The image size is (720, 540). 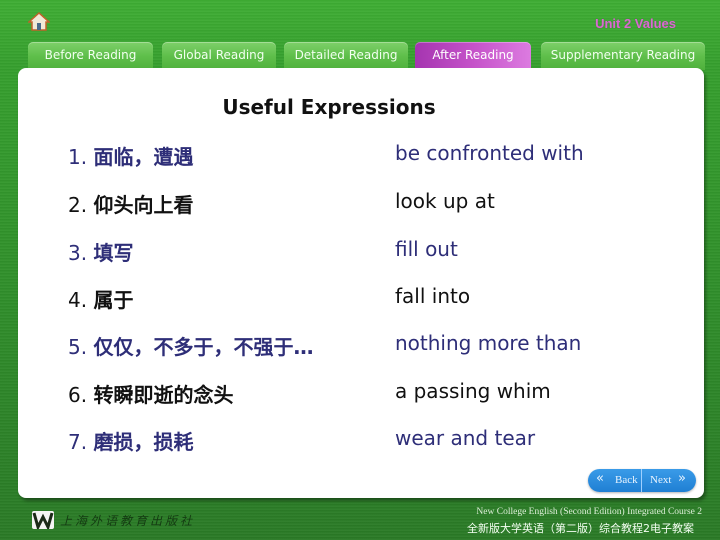 I want to click on expression-english: nothing more than, so click(x=488, y=343).